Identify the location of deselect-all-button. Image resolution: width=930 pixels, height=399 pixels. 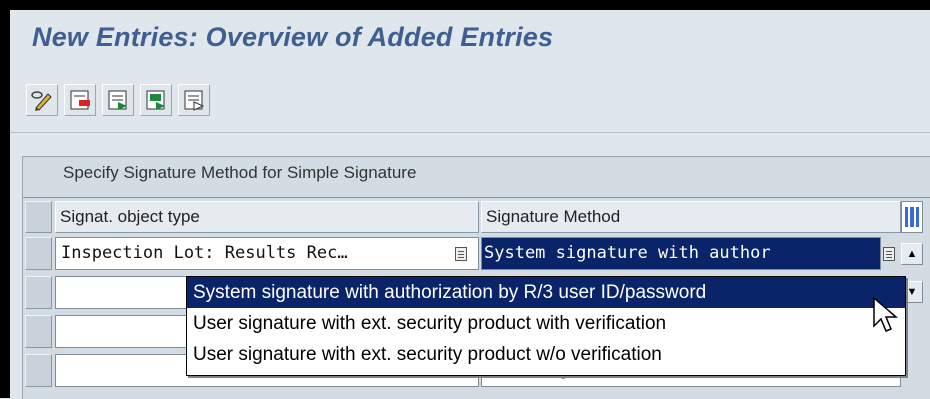
(194, 100).